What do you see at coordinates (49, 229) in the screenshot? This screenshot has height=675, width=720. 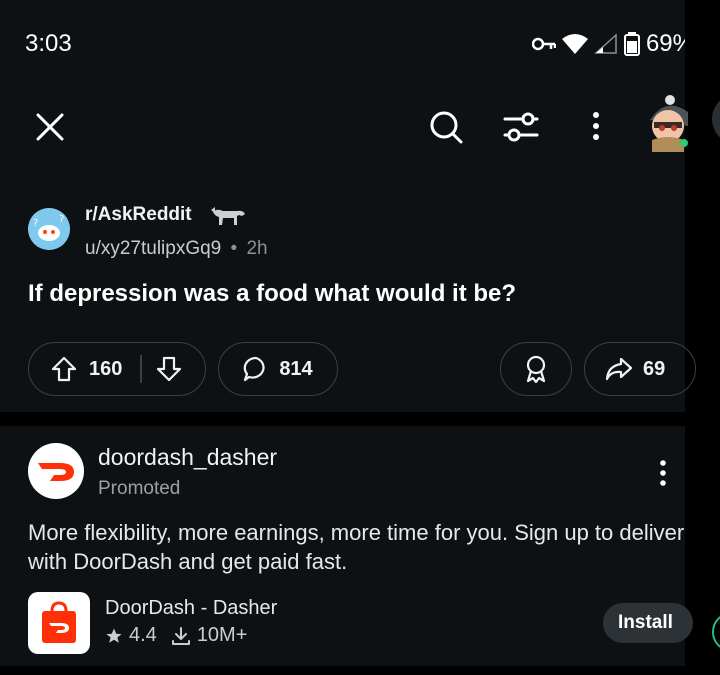 I see `subreddit-avatar: ? ?` at bounding box center [49, 229].